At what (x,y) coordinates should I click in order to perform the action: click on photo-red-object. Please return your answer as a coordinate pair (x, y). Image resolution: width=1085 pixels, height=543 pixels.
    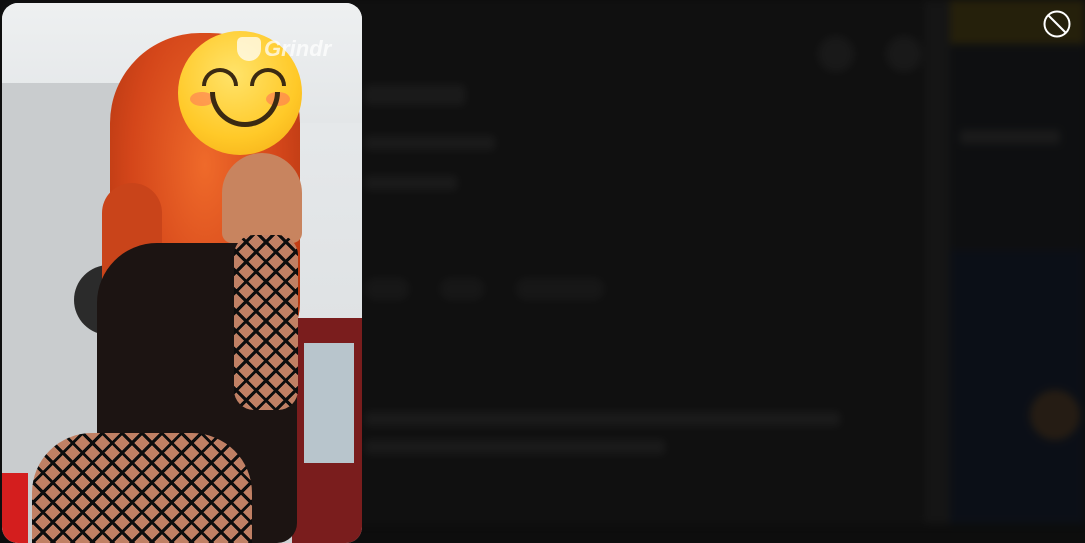
    Looking at the image, I should click on (15, 508).